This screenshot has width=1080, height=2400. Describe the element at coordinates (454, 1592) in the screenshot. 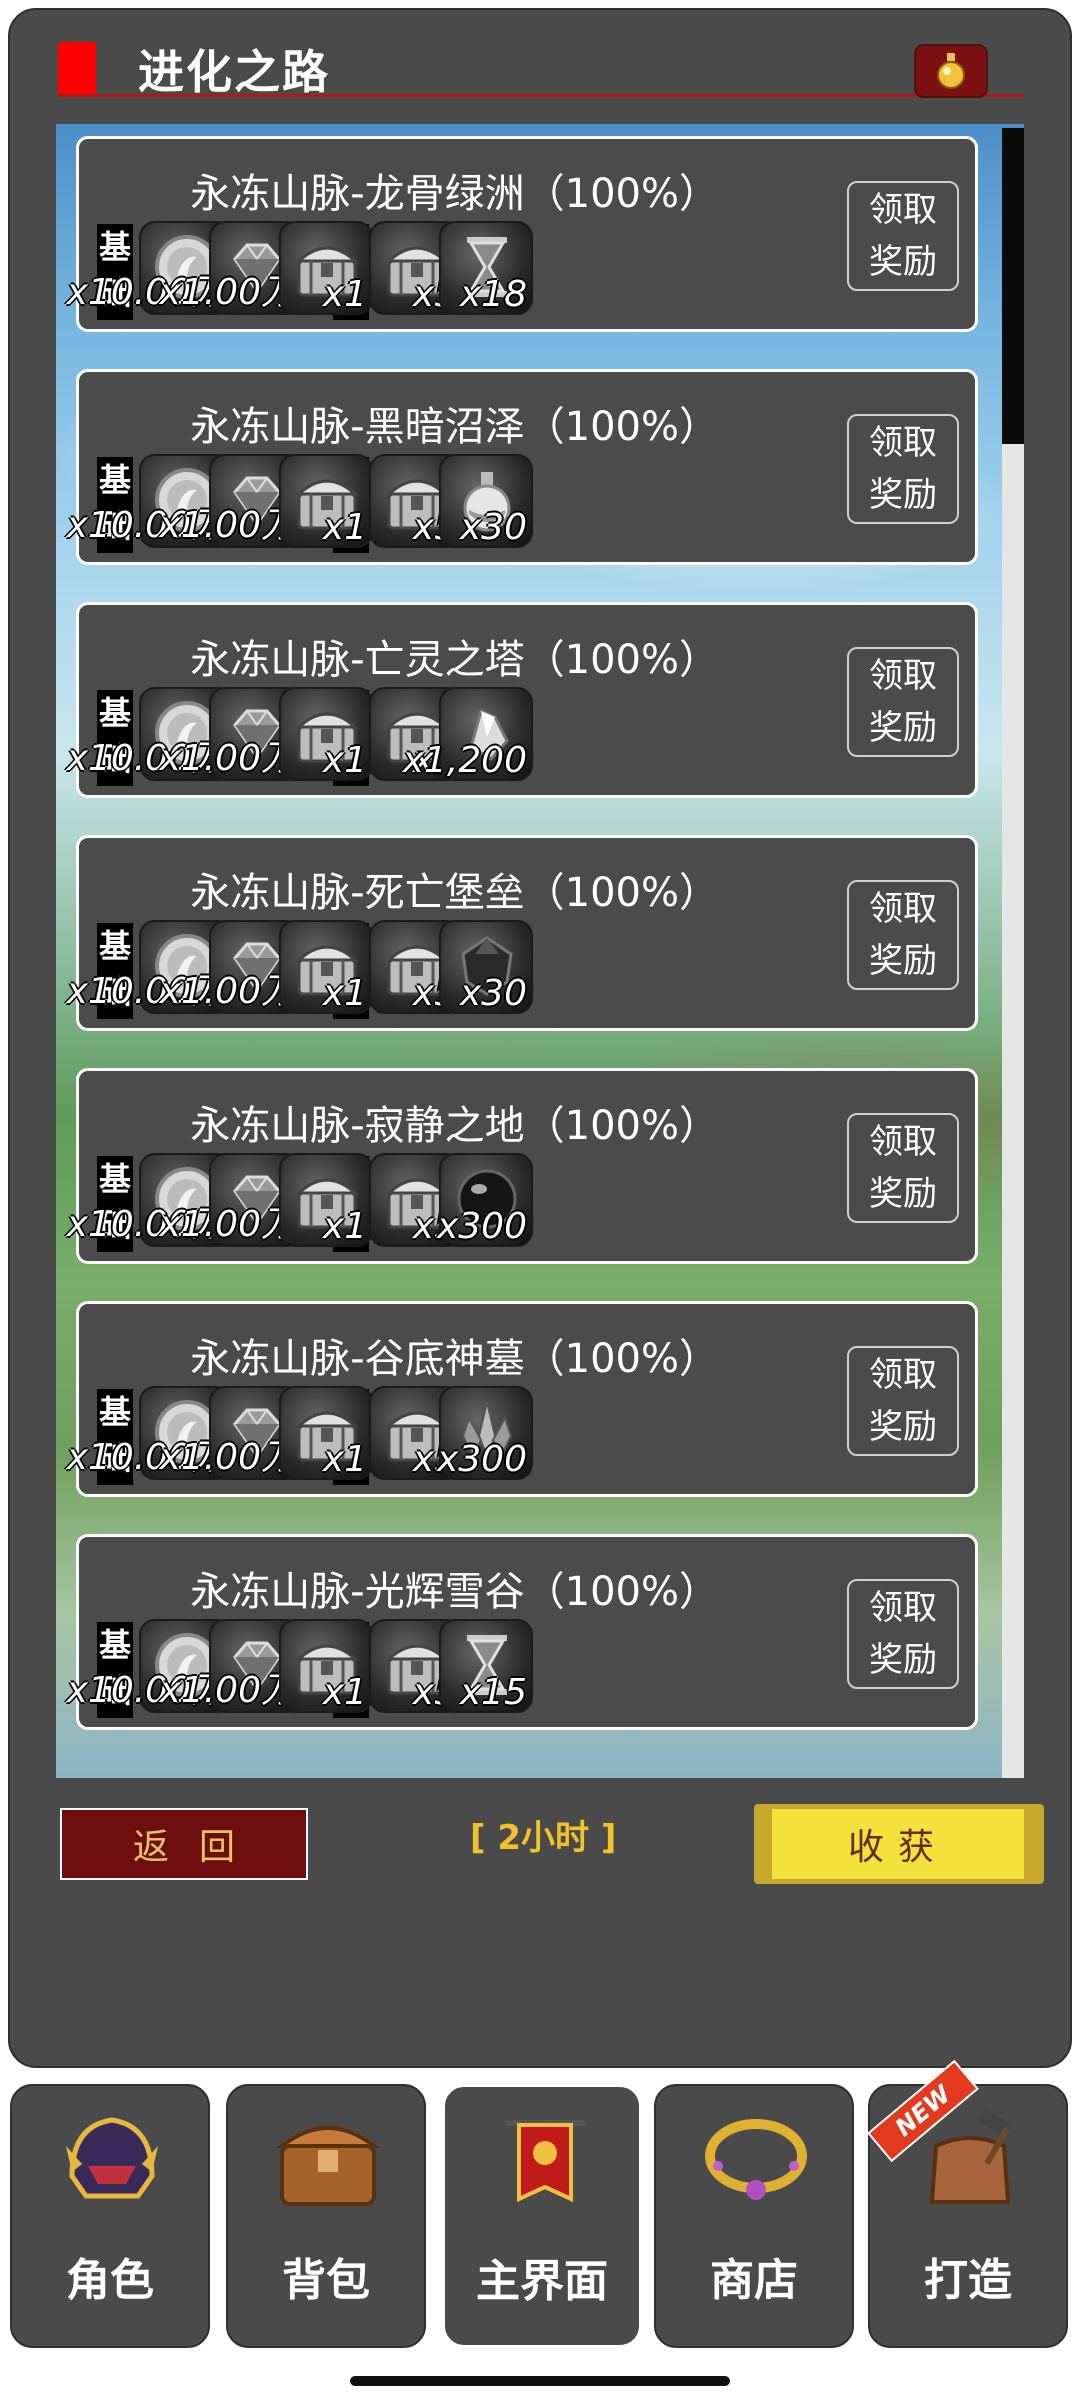

I see `card-title: 永冻山脉-光辉雪谷（100%）` at that location.